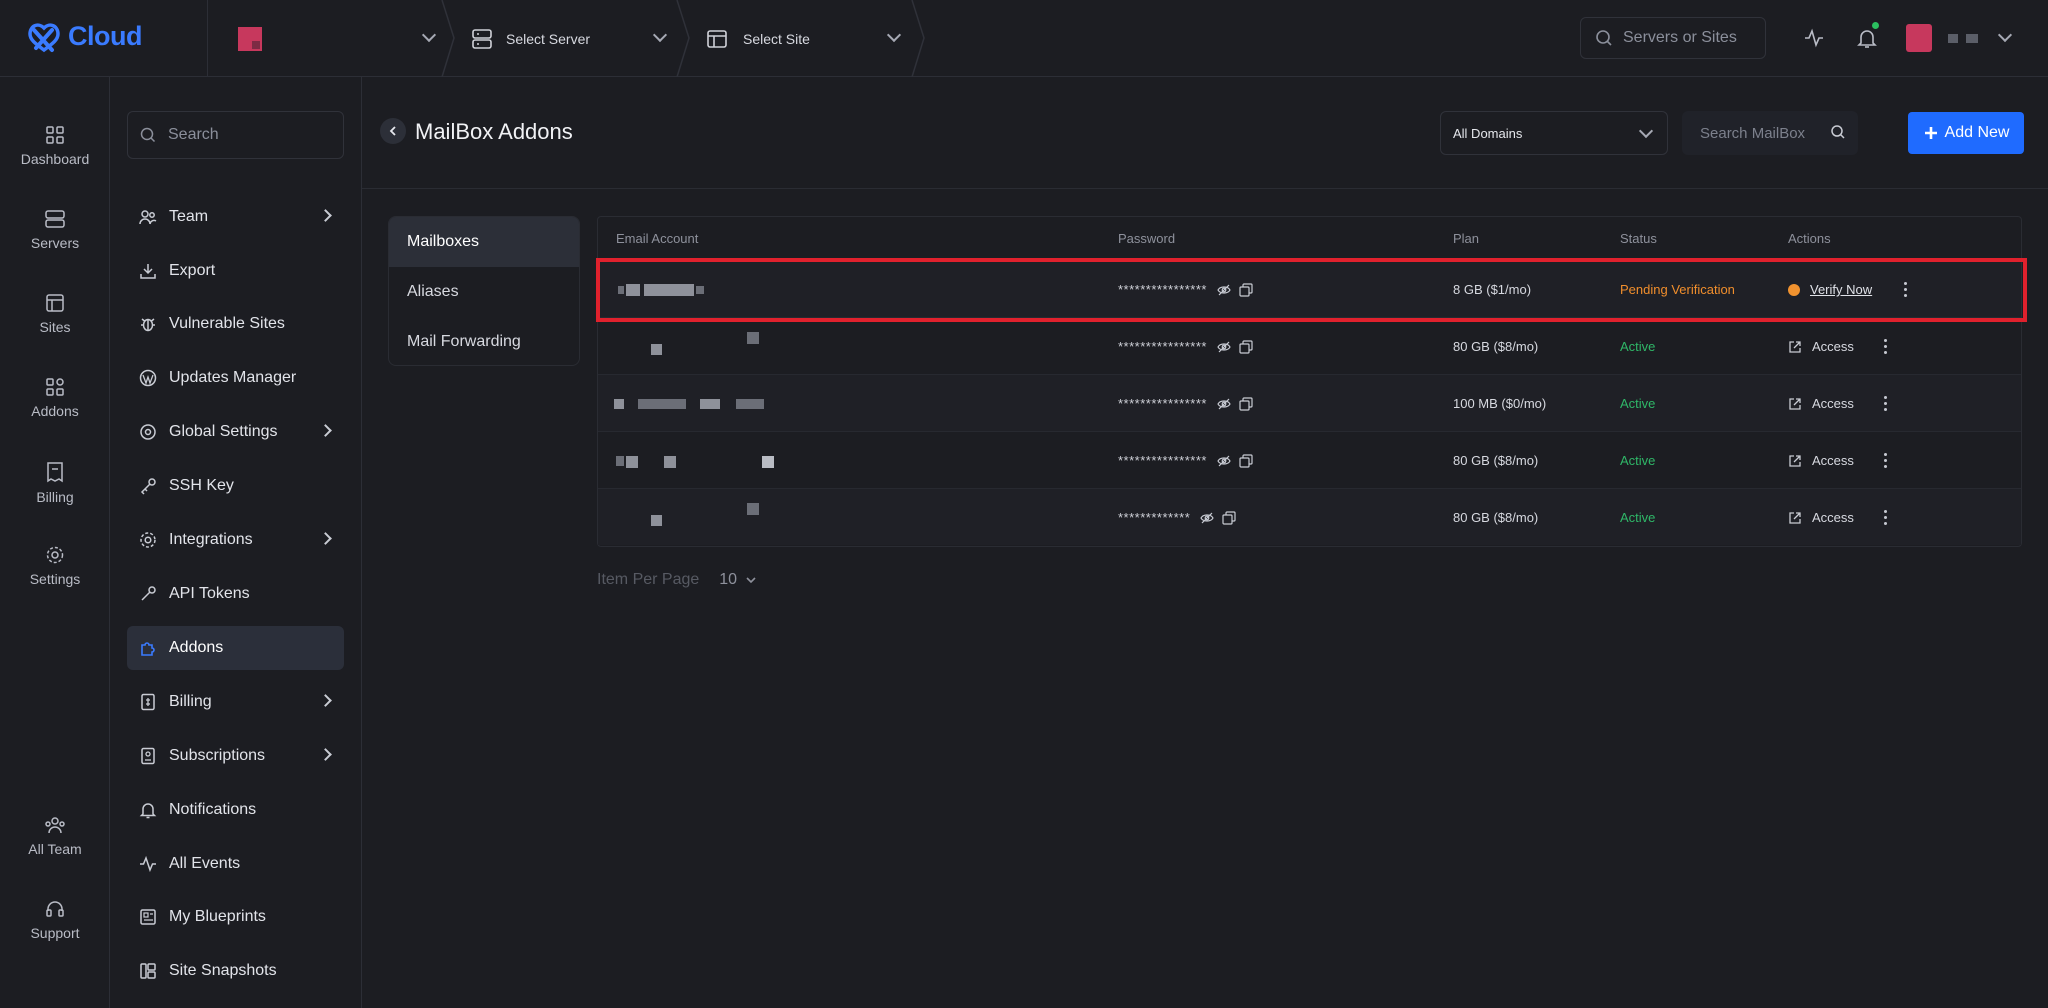 The height and width of the screenshot is (1008, 2048). What do you see at coordinates (235, 135) in the screenshot?
I see `nav-search-input: Search` at bounding box center [235, 135].